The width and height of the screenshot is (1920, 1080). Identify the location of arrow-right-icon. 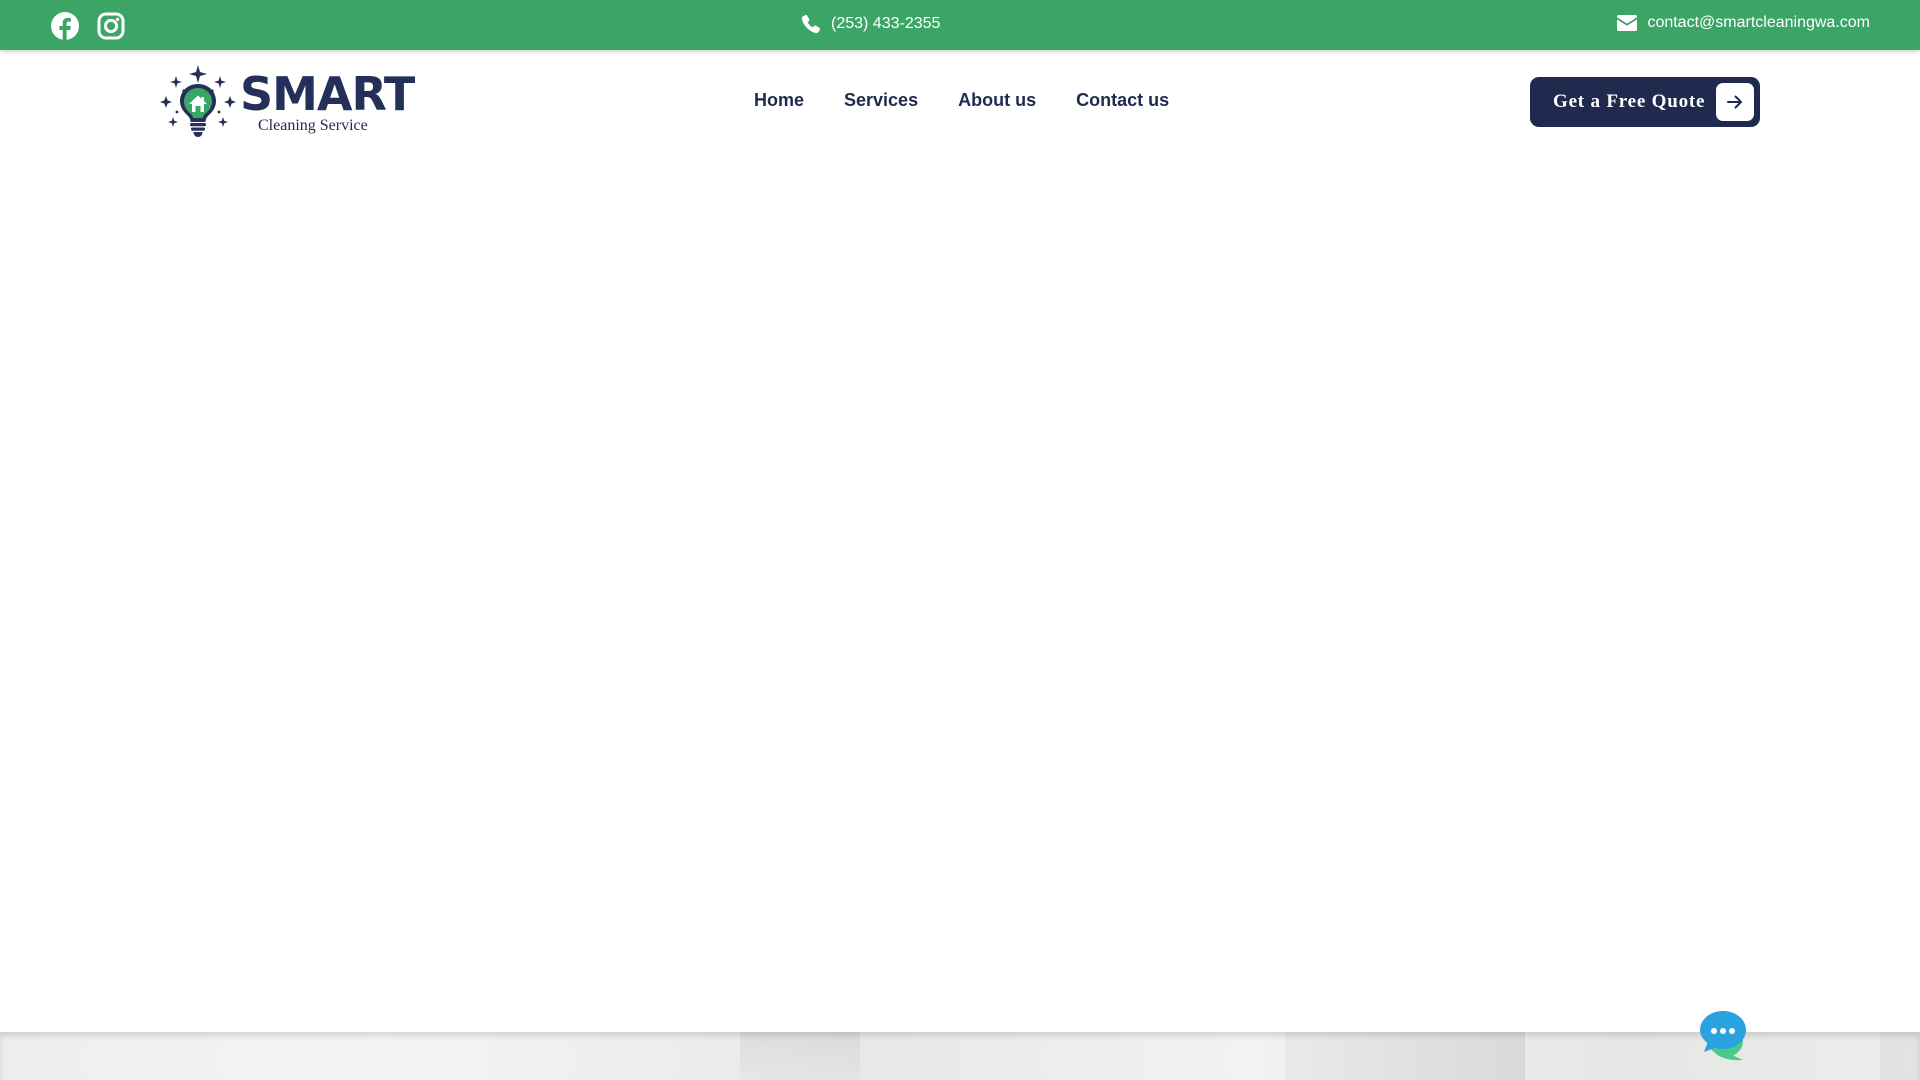
(1734, 102).